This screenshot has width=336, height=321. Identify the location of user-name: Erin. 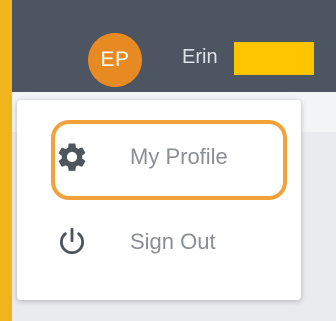
(200, 57).